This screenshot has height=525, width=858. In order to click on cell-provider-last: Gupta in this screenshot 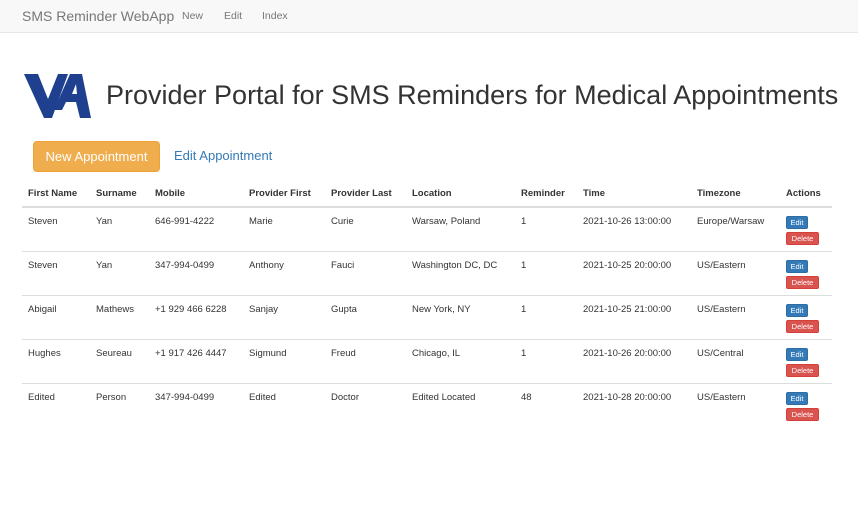, I will do `click(365, 316)`.